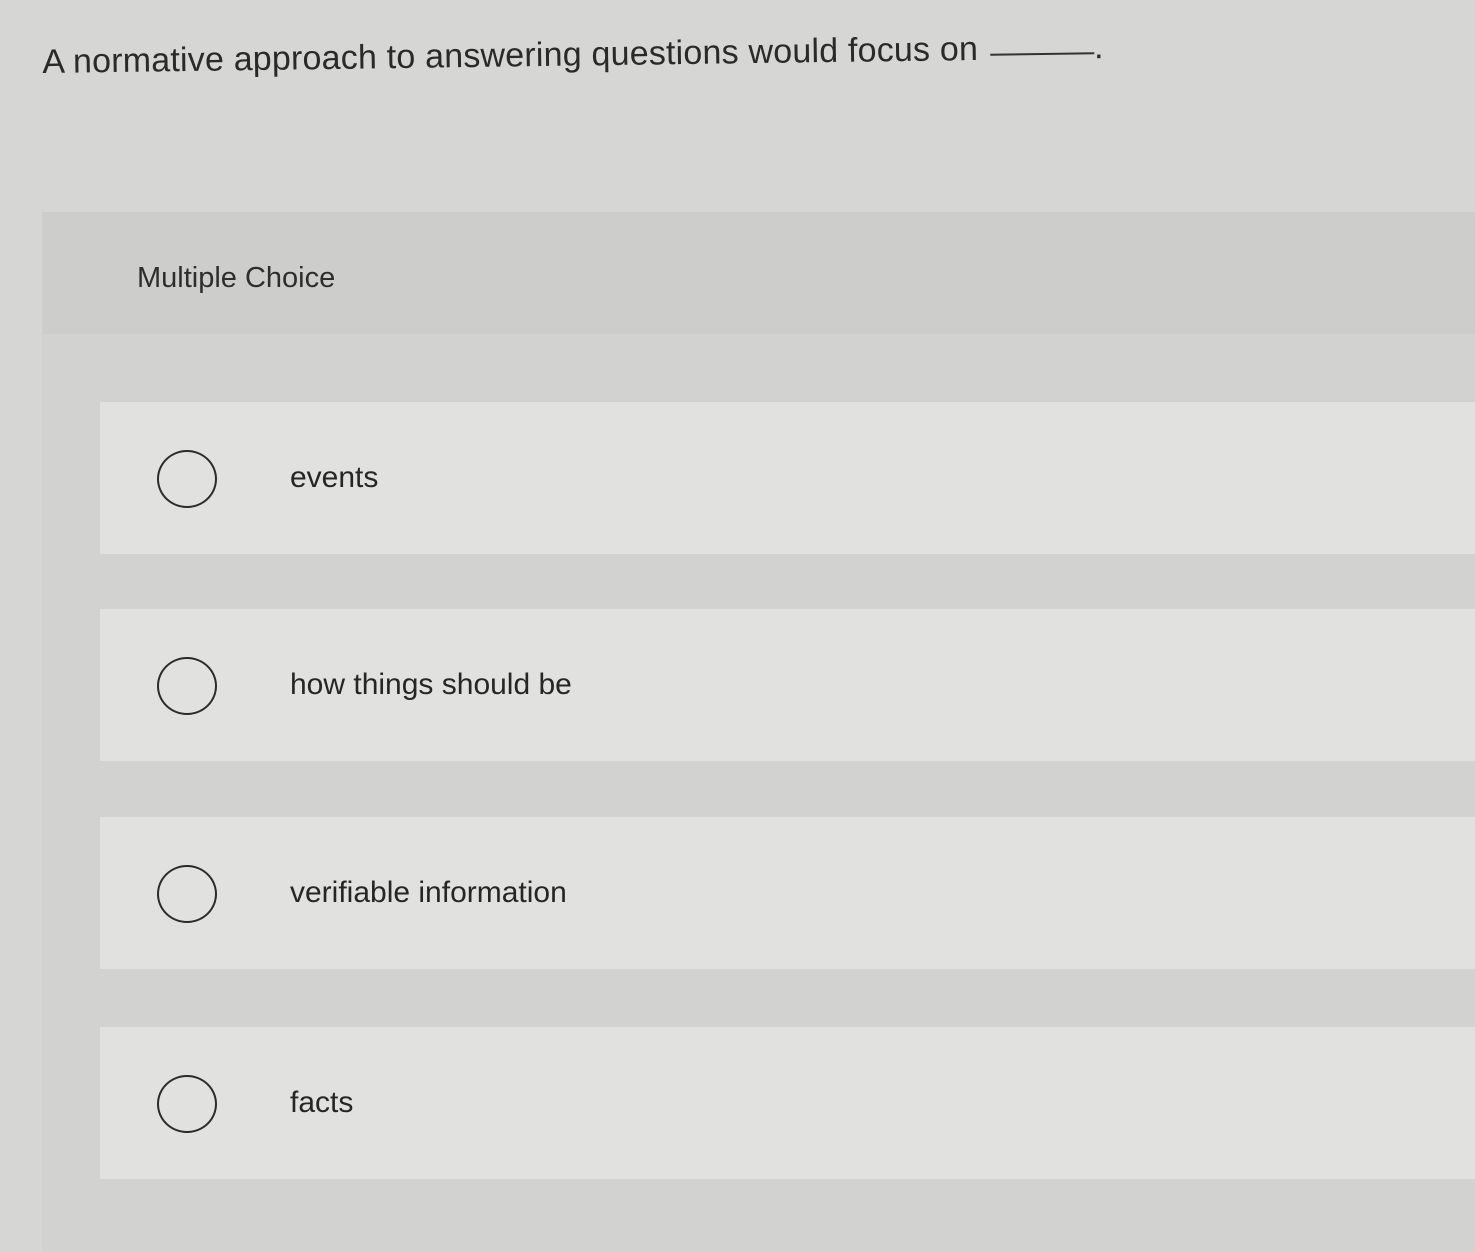 This screenshot has height=1252, width=1475. What do you see at coordinates (334, 478) in the screenshot?
I see `choice-label: events` at bounding box center [334, 478].